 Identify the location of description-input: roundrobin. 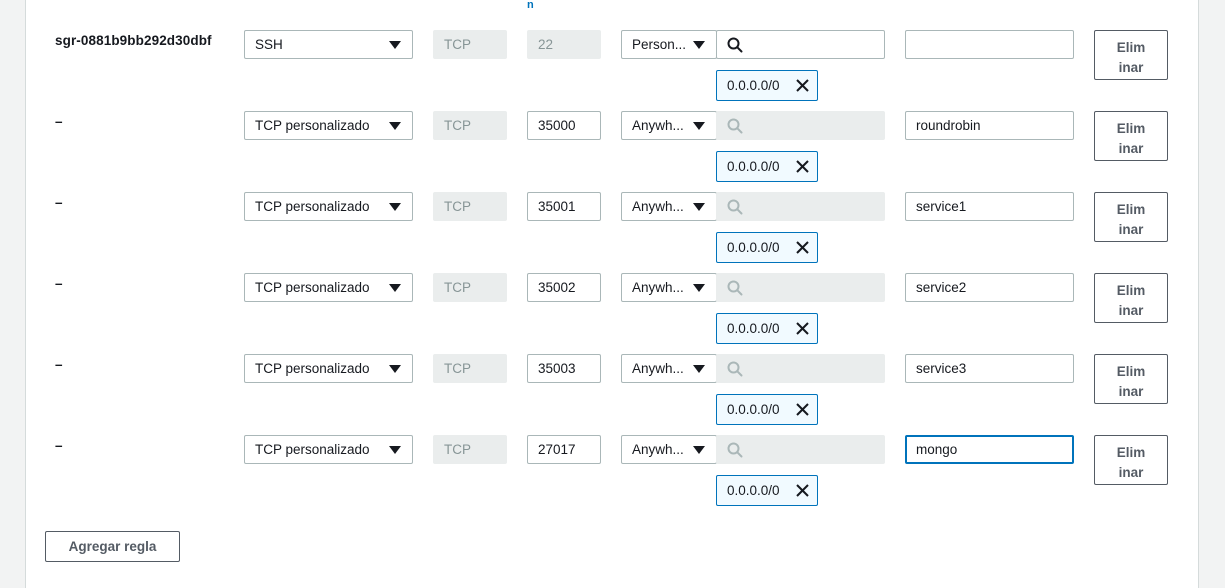
(989, 125).